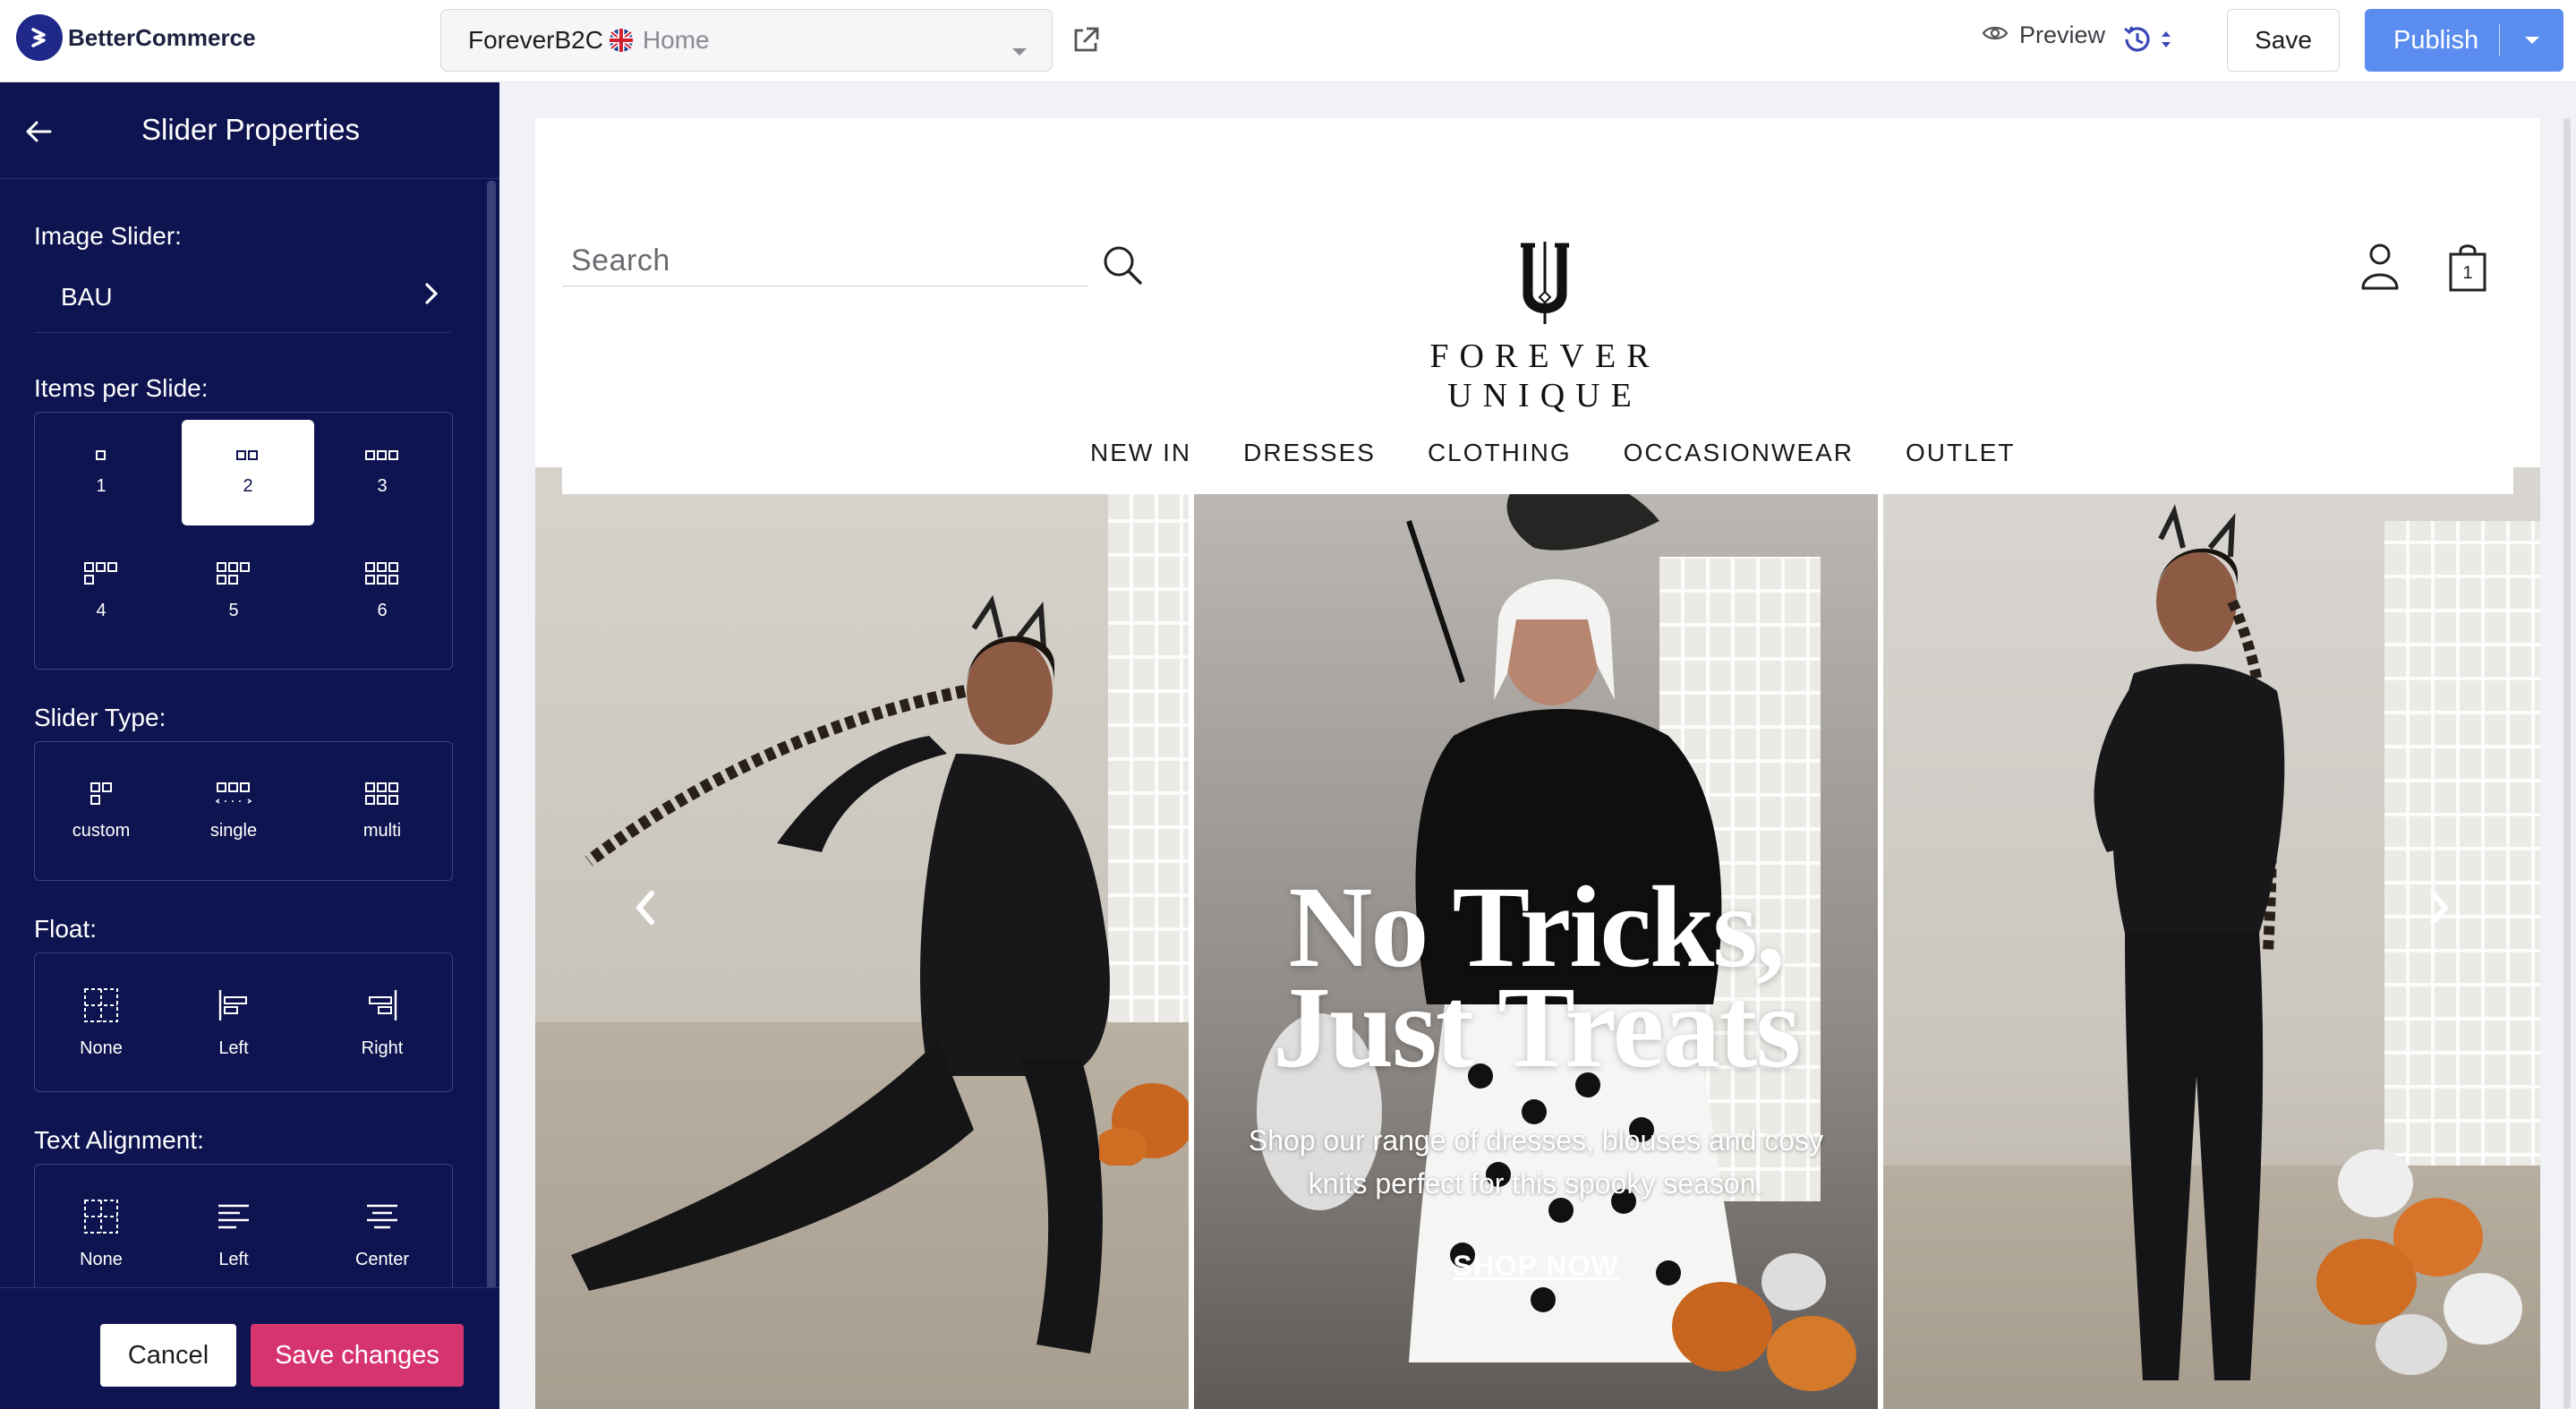 This screenshot has height=1409, width=2576. I want to click on nav-item-outlet: OUTLET, so click(1960, 453).